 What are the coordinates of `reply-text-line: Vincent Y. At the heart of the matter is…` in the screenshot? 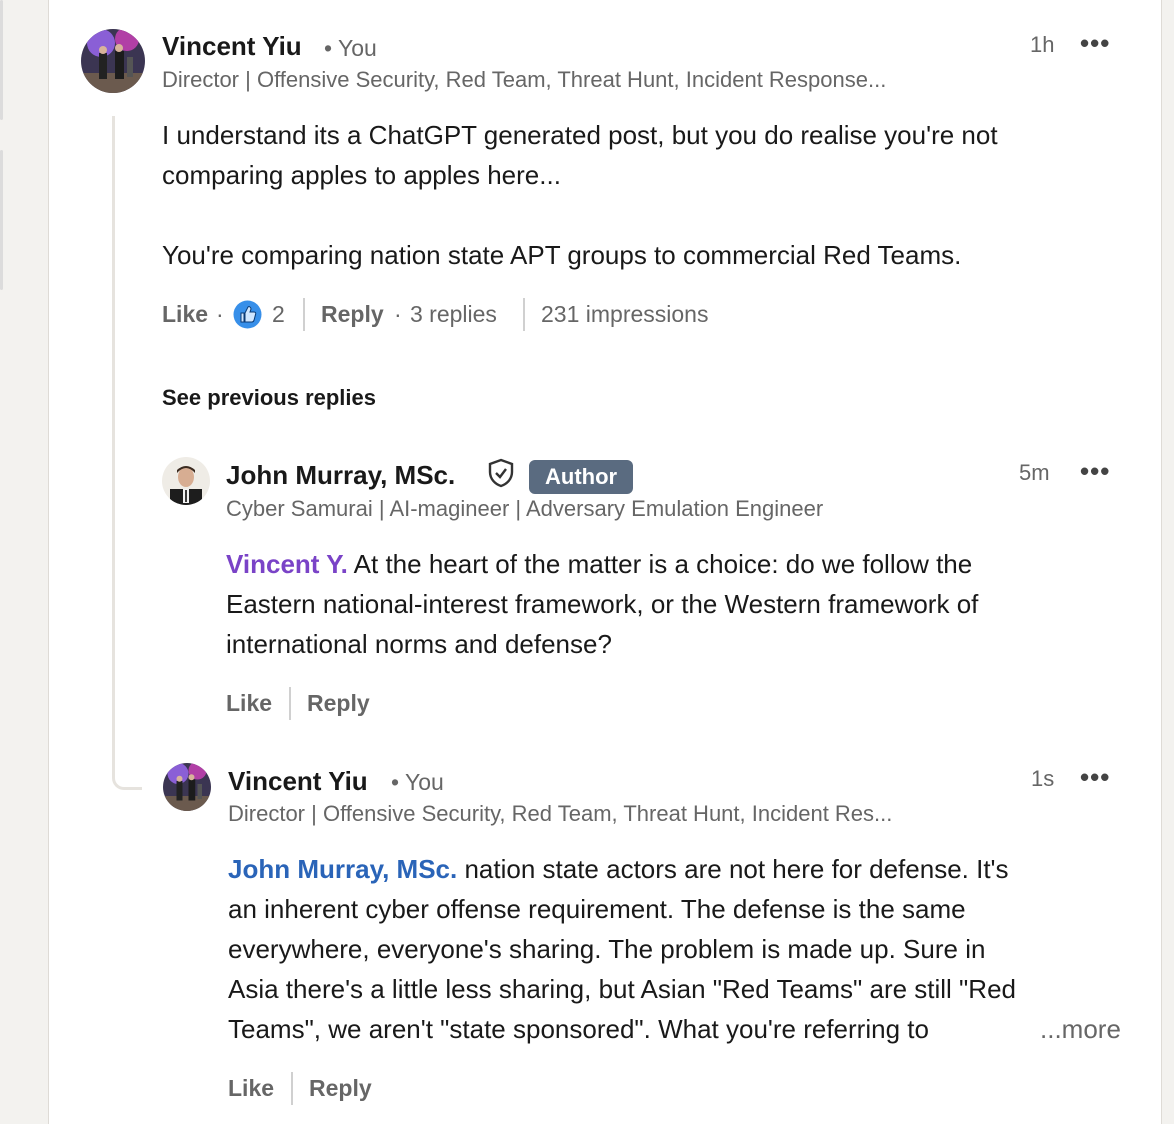 It's located at (599, 564).